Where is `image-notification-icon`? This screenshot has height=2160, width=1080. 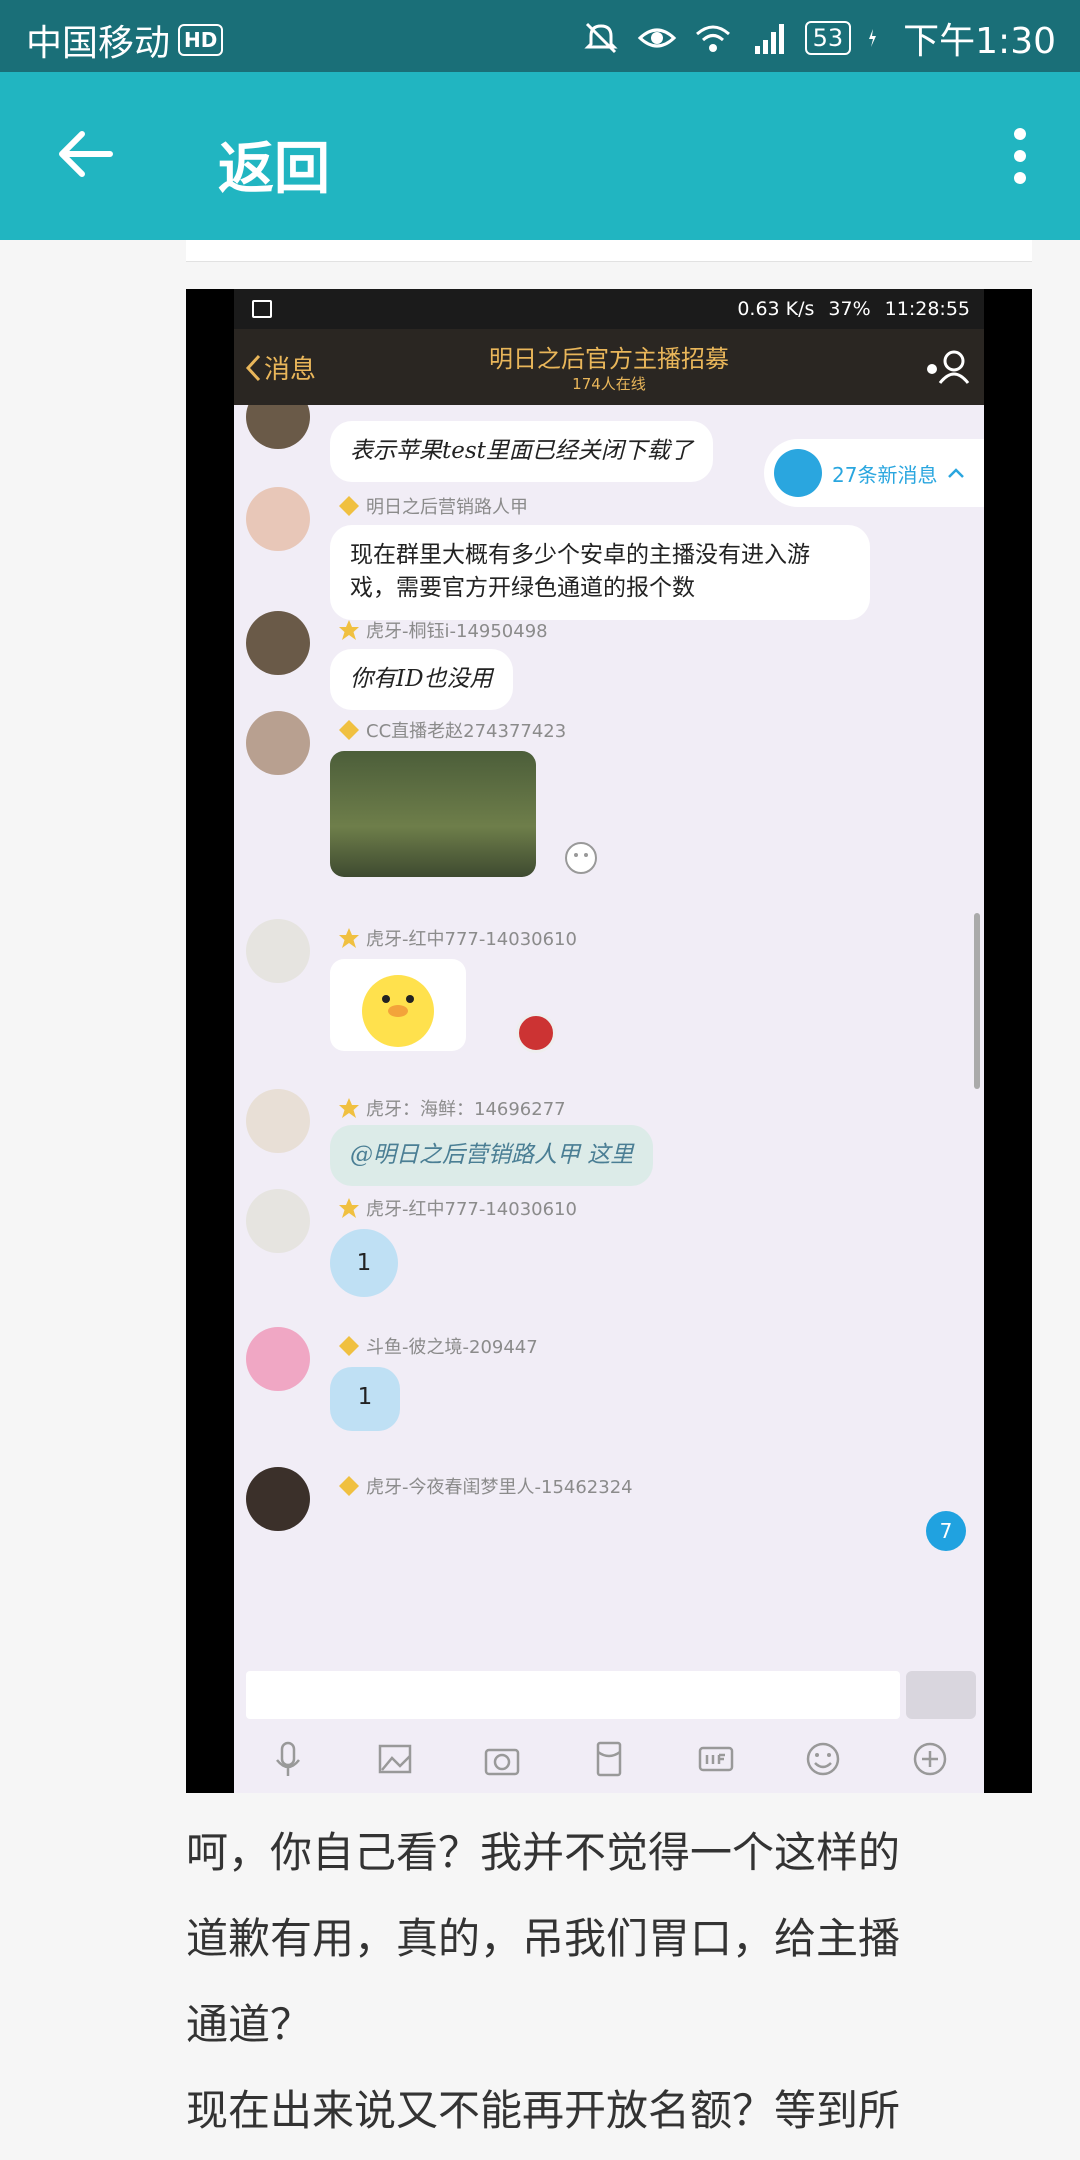 image-notification-icon is located at coordinates (262, 309).